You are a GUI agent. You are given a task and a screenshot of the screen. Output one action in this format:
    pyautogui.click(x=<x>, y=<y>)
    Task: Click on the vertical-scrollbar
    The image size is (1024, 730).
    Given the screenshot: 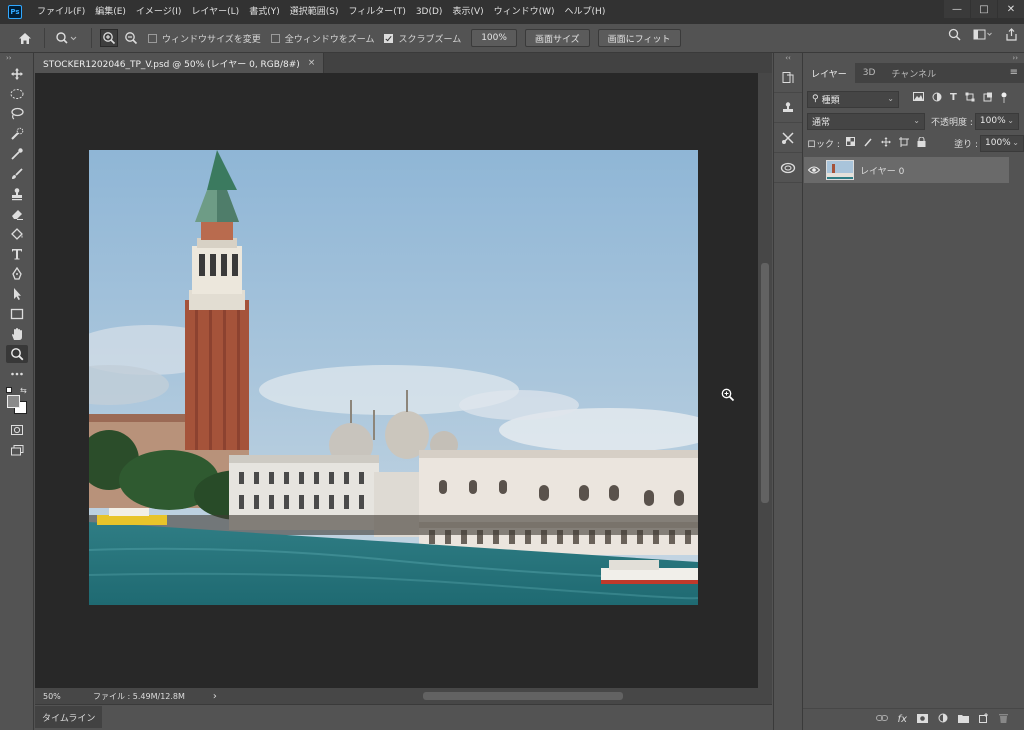 What is the action you would take?
    pyautogui.click(x=765, y=380)
    